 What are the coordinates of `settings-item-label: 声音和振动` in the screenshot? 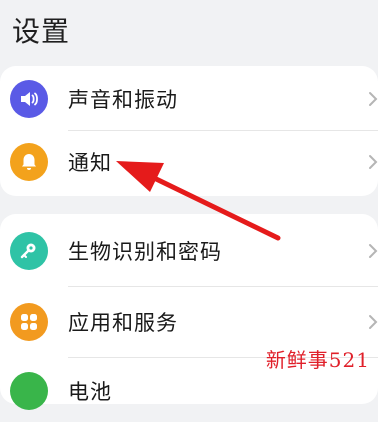 It's located at (123, 100).